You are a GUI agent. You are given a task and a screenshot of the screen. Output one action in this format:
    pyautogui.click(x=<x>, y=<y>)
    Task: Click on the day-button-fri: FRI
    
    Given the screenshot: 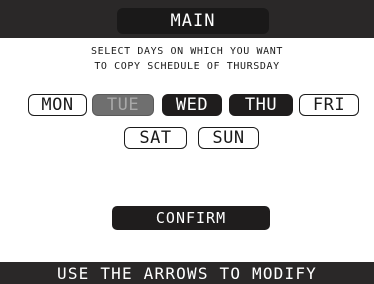 What is the action you would take?
    pyautogui.click(x=329, y=105)
    